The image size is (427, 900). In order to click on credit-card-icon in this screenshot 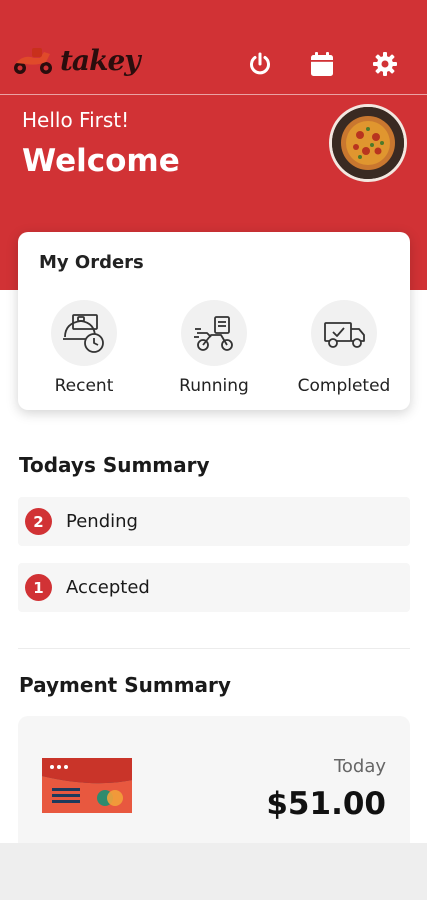, I will do `click(87, 785)`.